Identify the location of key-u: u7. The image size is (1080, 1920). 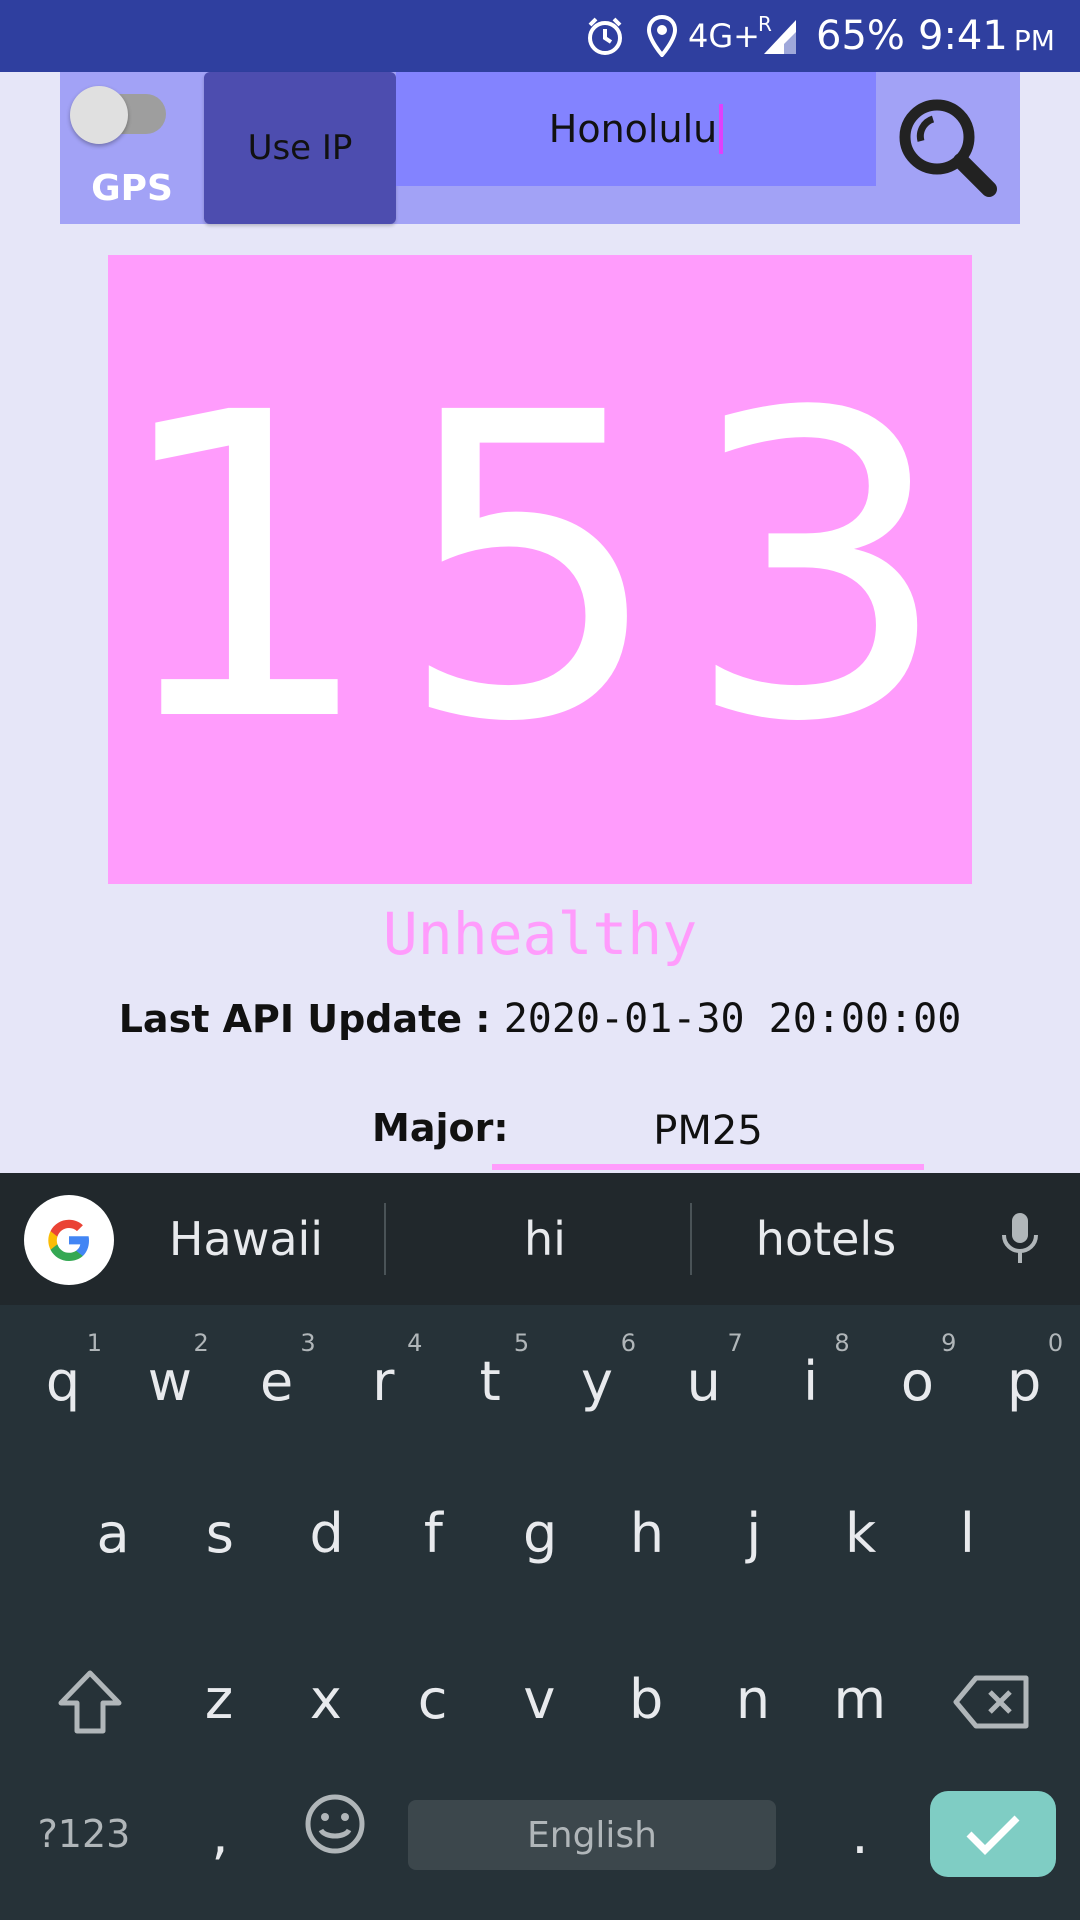
(704, 1381).